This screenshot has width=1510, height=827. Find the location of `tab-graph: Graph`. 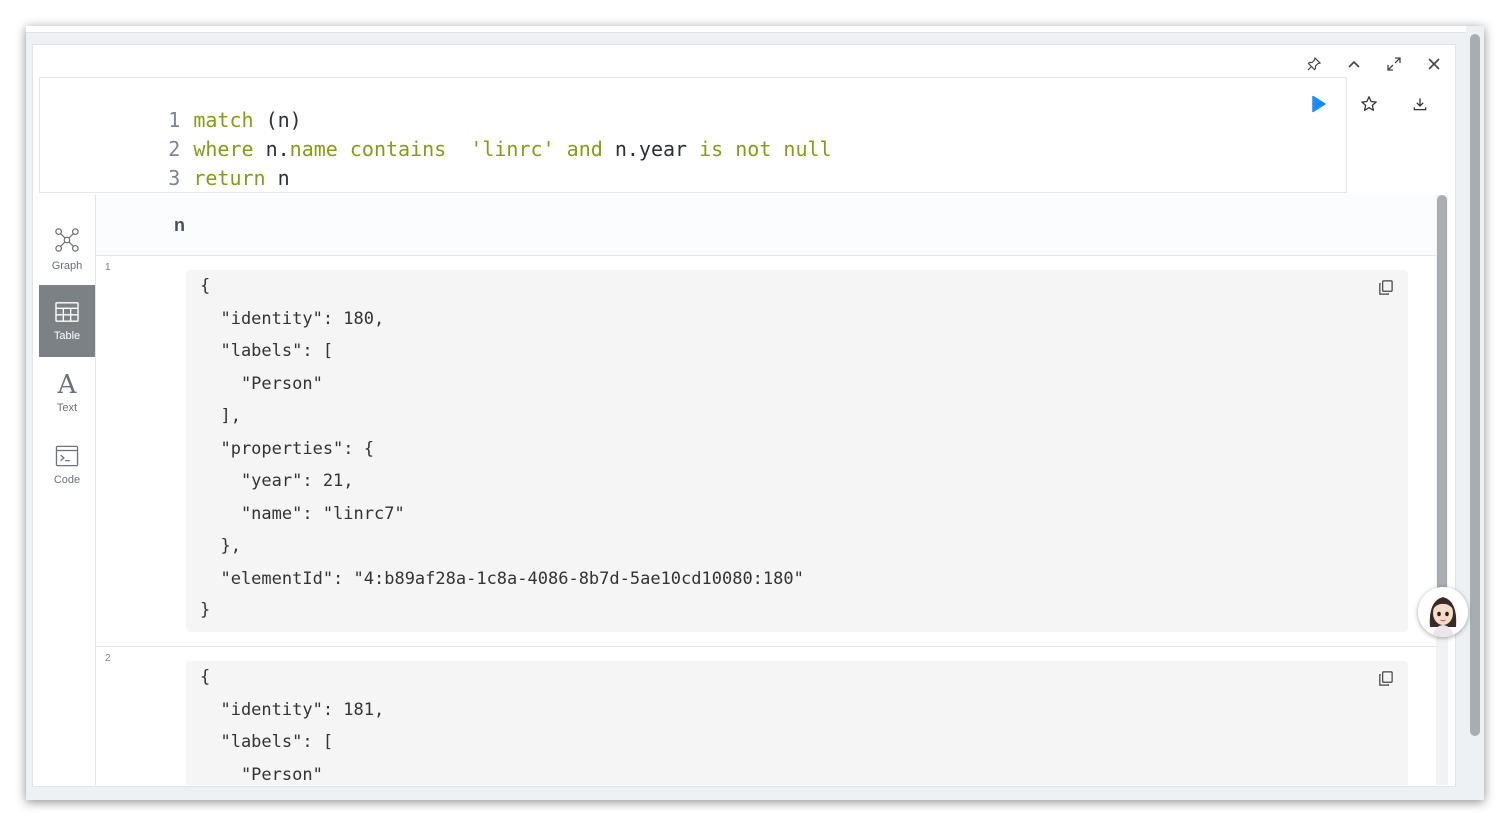

tab-graph: Graph is located at coordinates (67, 249).